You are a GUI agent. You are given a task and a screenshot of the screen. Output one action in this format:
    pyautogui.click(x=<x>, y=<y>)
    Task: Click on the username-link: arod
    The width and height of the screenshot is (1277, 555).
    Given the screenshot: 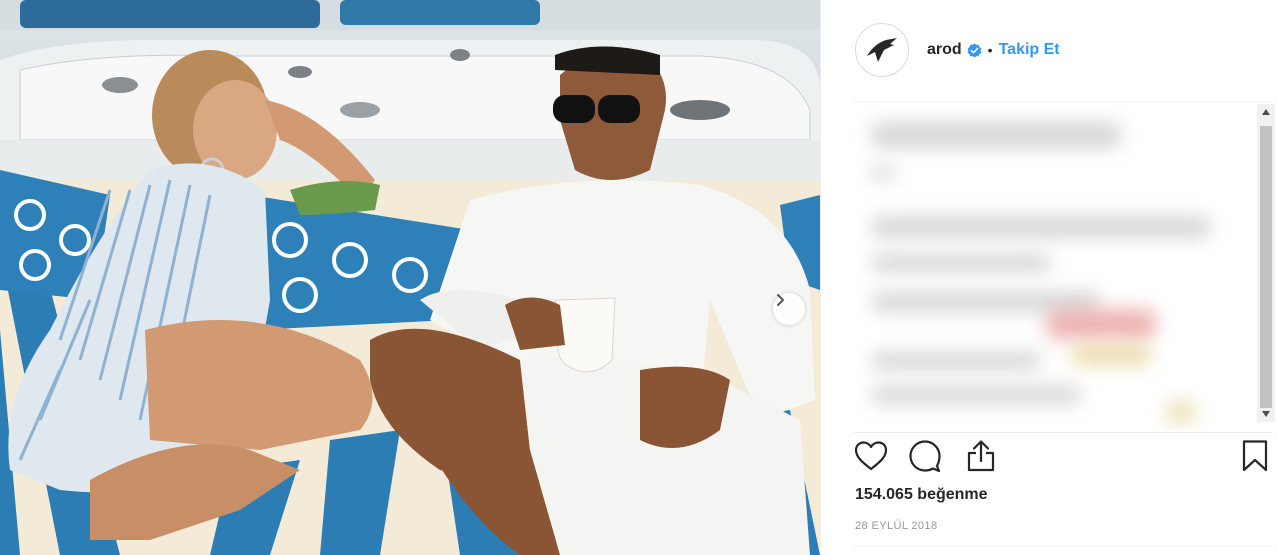 What is the action you would take?
    pyautogui.click(x=944, y=50)
    